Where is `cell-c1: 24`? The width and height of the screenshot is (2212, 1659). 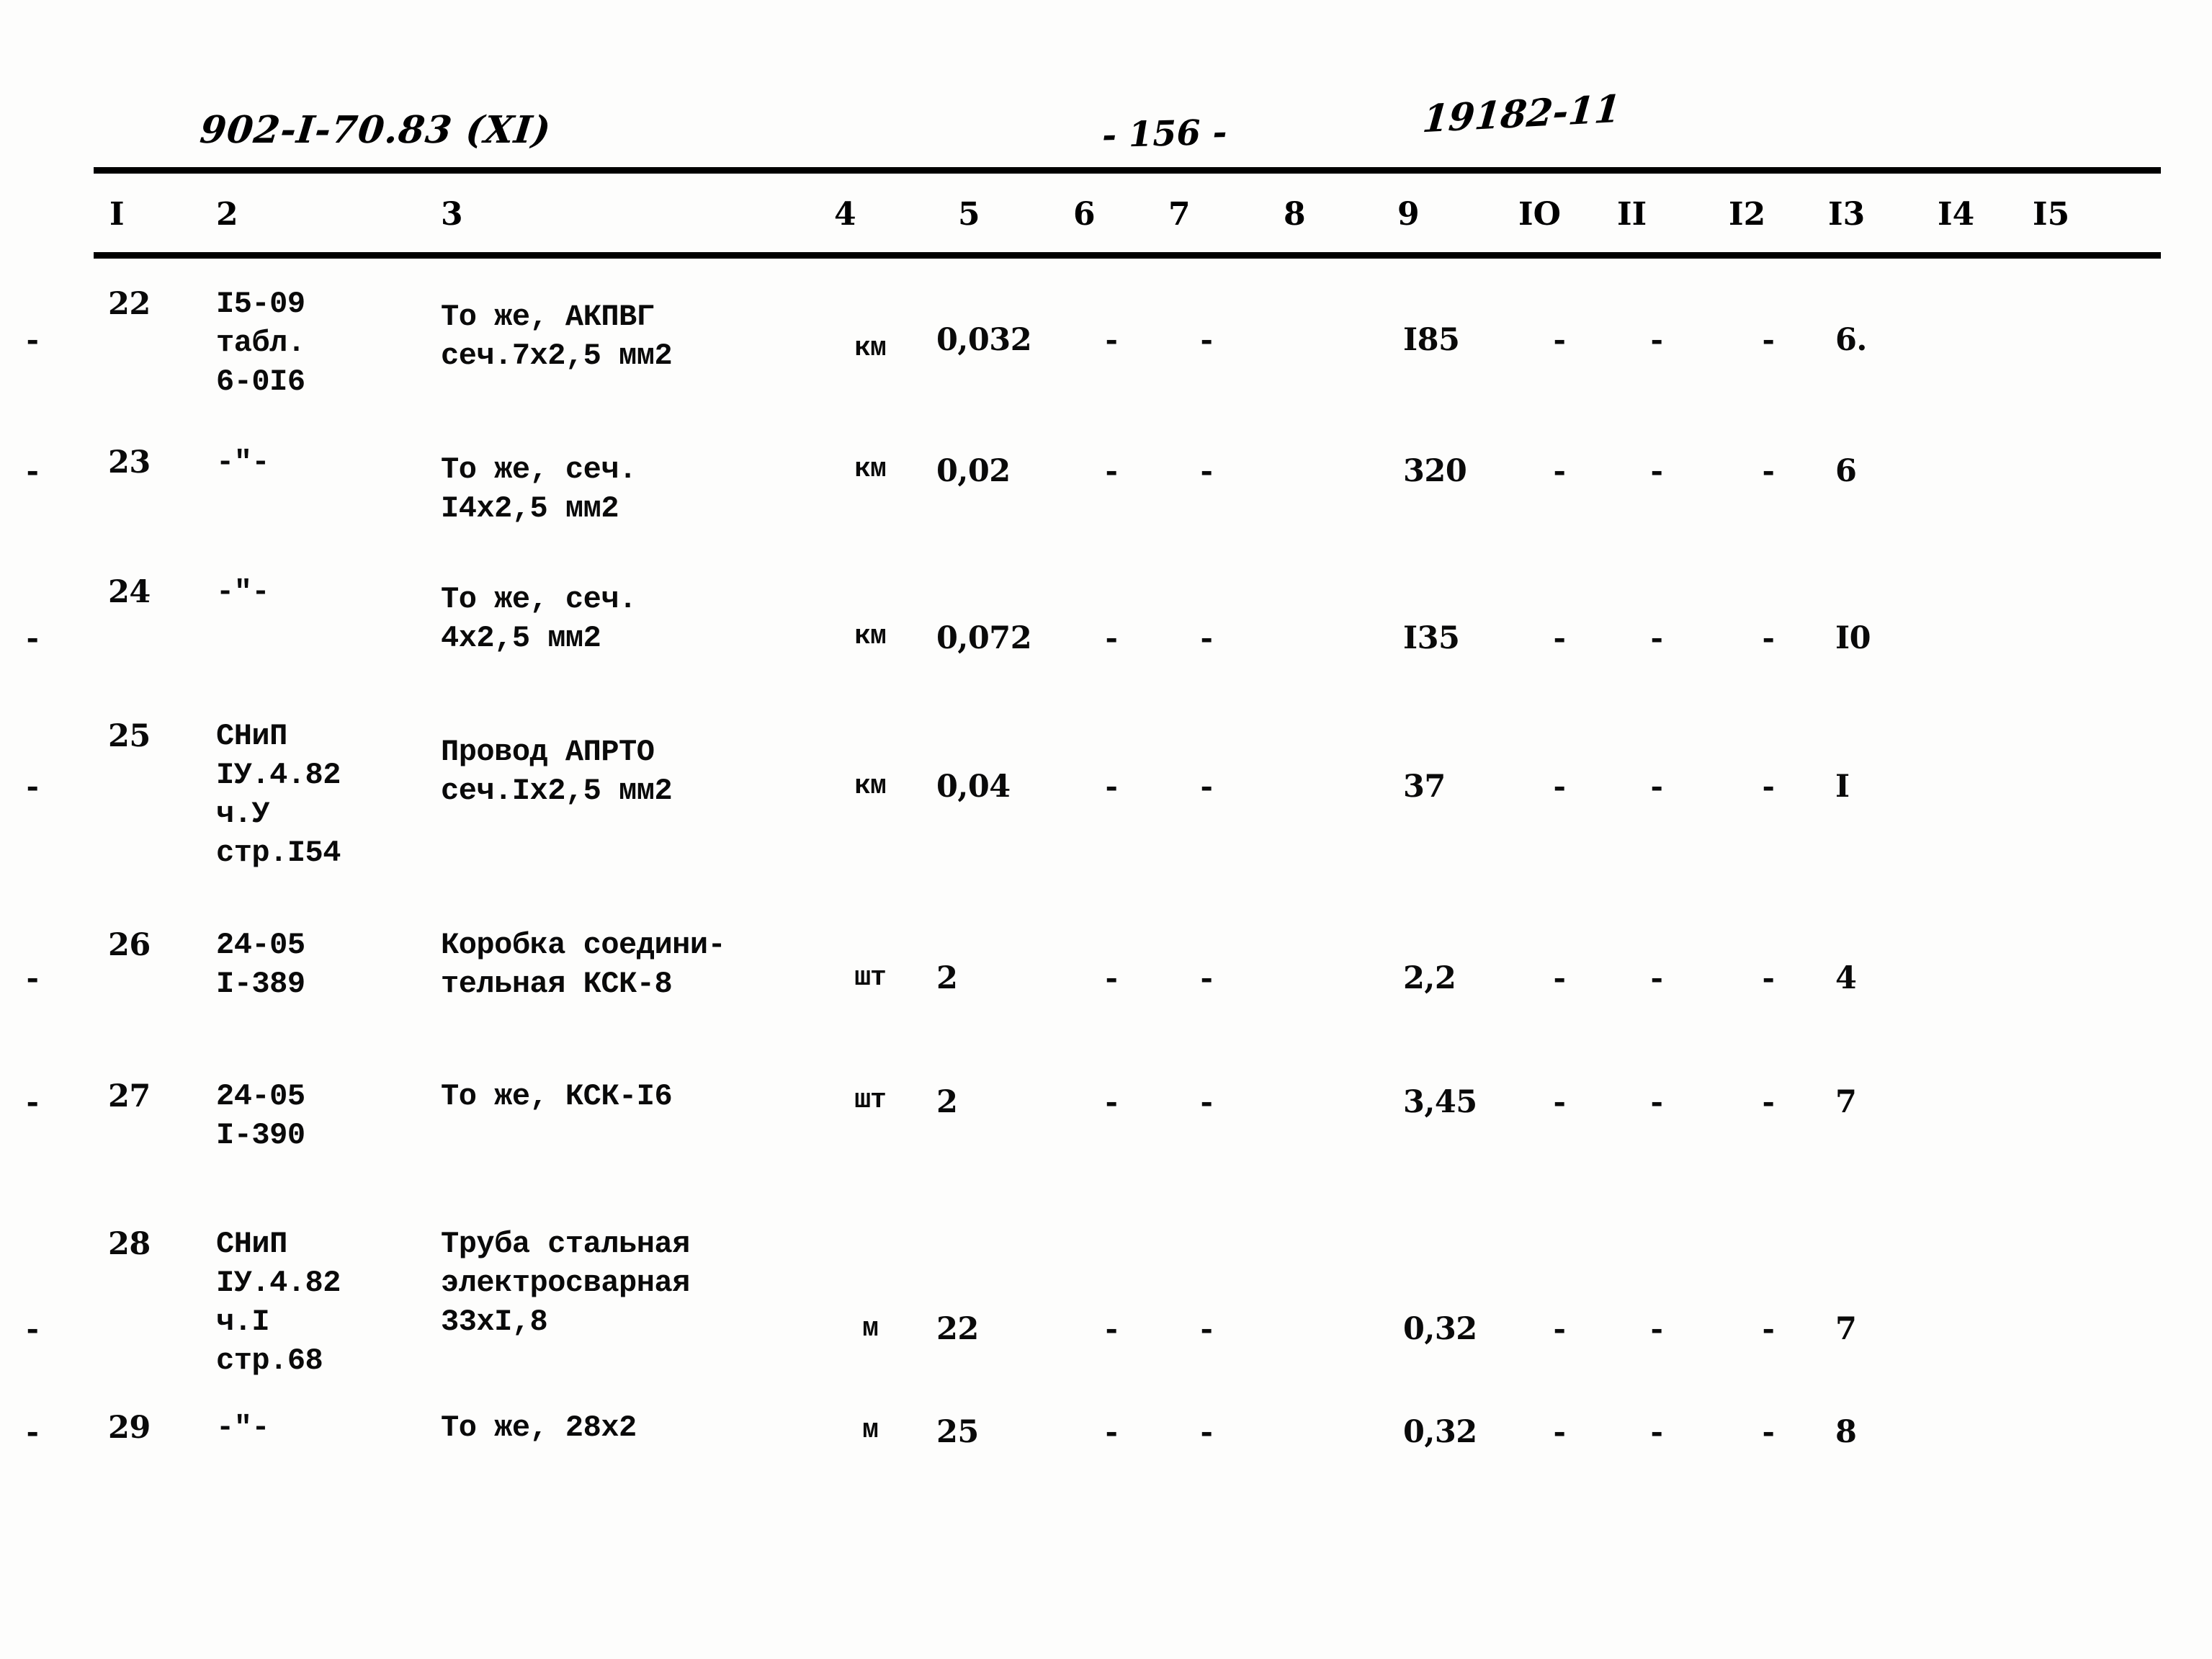
cell-c1: 24 is located at coordinates (129, 592).